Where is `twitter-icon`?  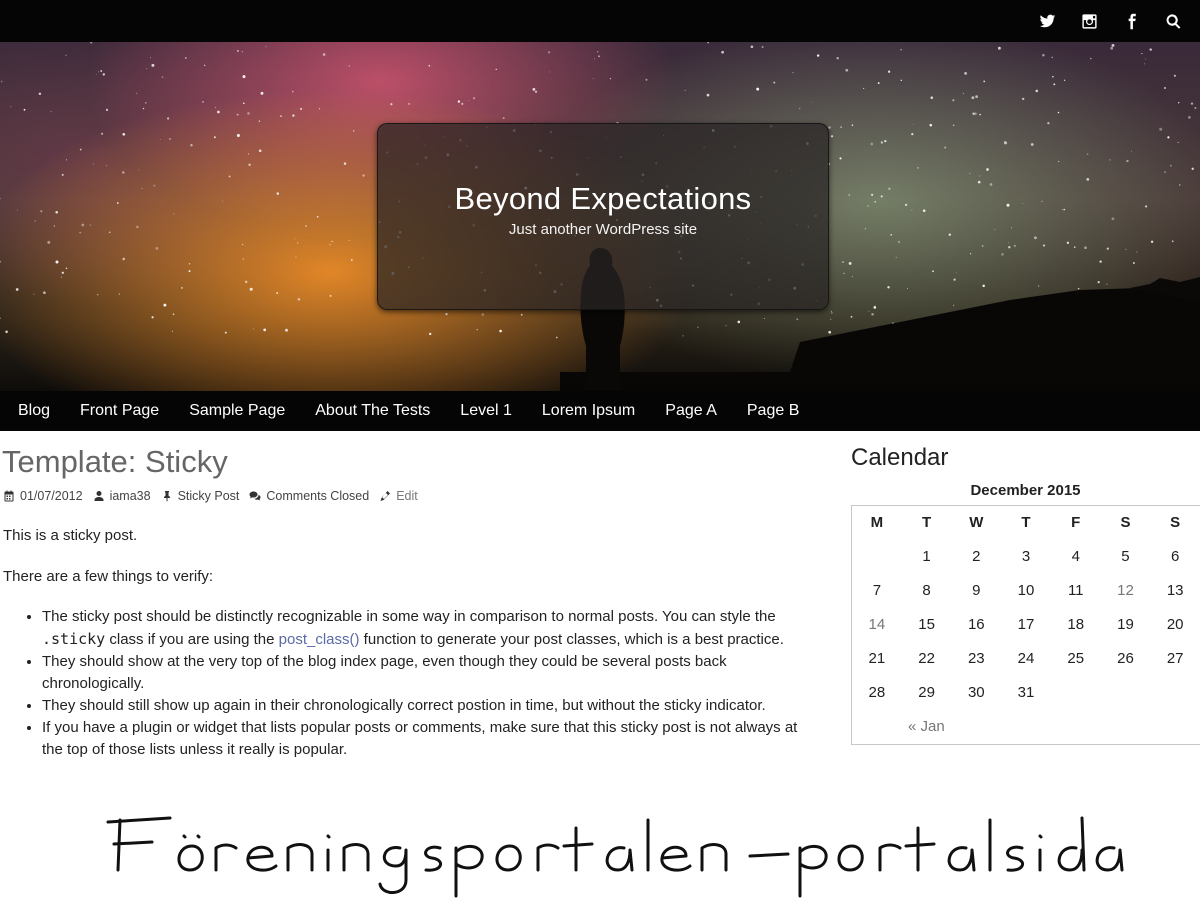 twitter-icon is located at coordinates (1047, 21).